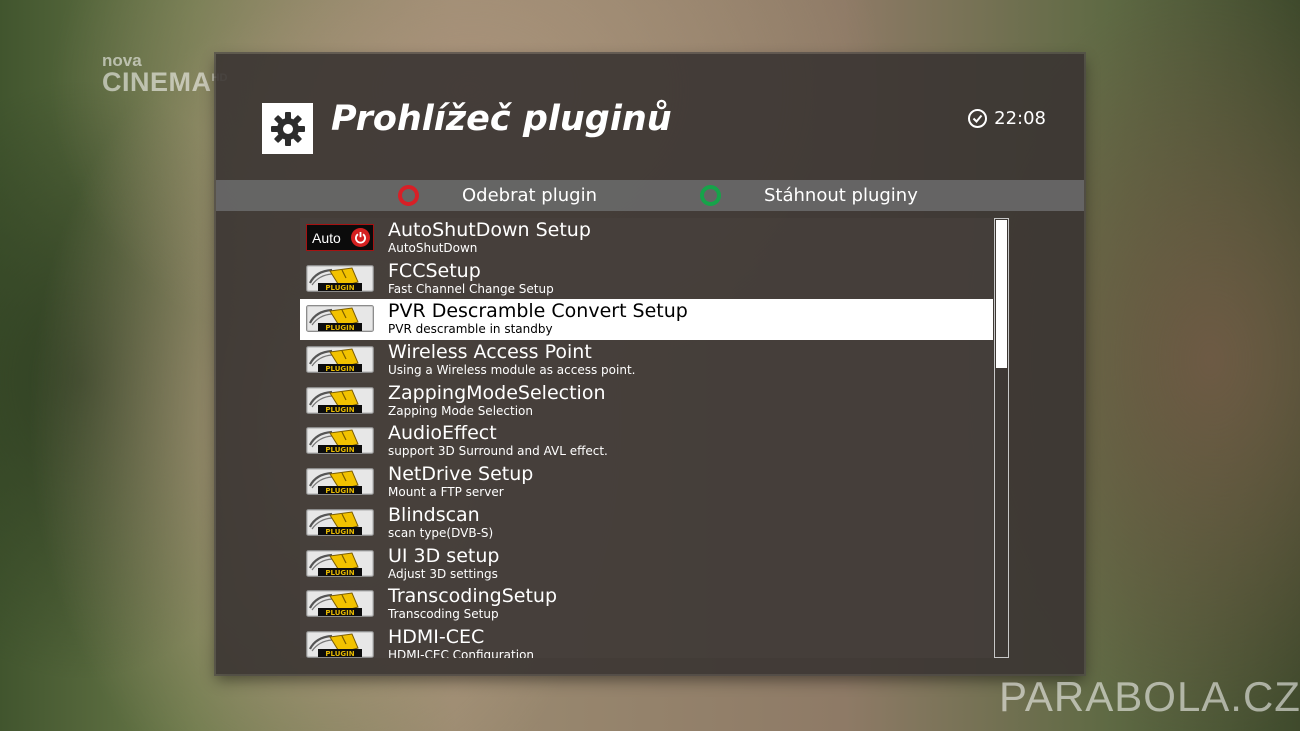 The width and height of the screenshot is (1300, 731). What do you see at coordinates (512, 370) in the screenshot?
I see `plugin-description: Using a Wireless module as access point.` at bounding box center [512, 370].